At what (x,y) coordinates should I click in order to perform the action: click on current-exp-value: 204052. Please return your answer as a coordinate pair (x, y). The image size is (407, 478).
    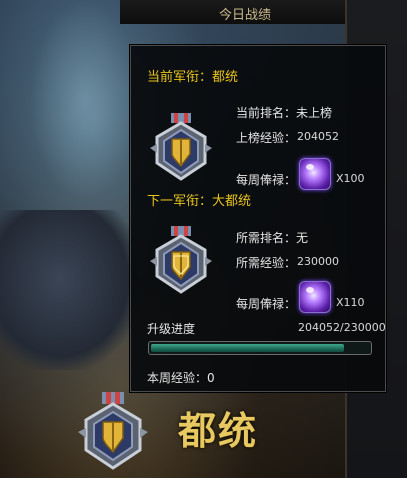
    Looking at the image, I should click on (318, 136).